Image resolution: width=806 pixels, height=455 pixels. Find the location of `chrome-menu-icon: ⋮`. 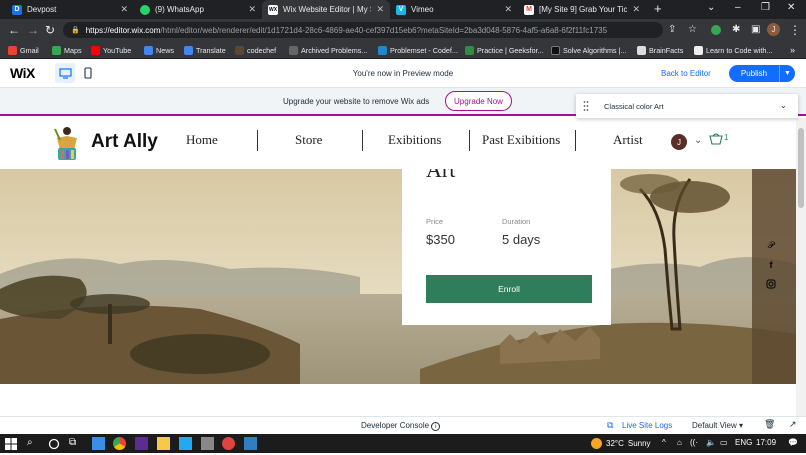

chrome-menu-icon: ⋮ is located at coordinates (795, 30).